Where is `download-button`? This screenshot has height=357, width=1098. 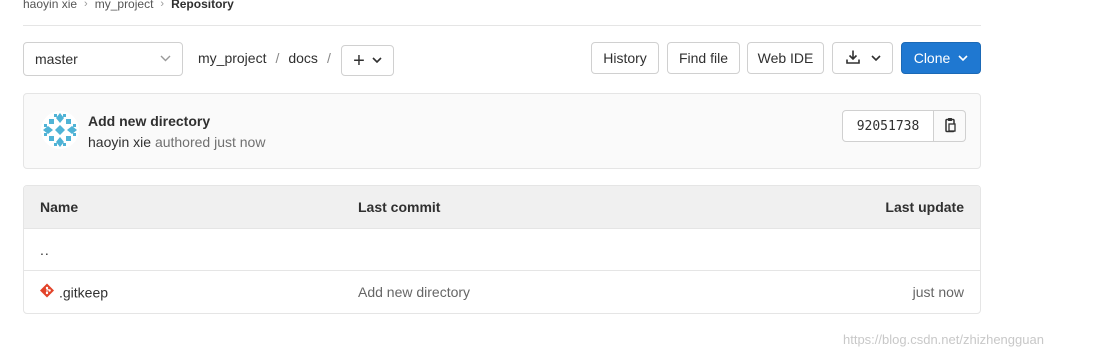 download-button is located at coordinates (862, 58).